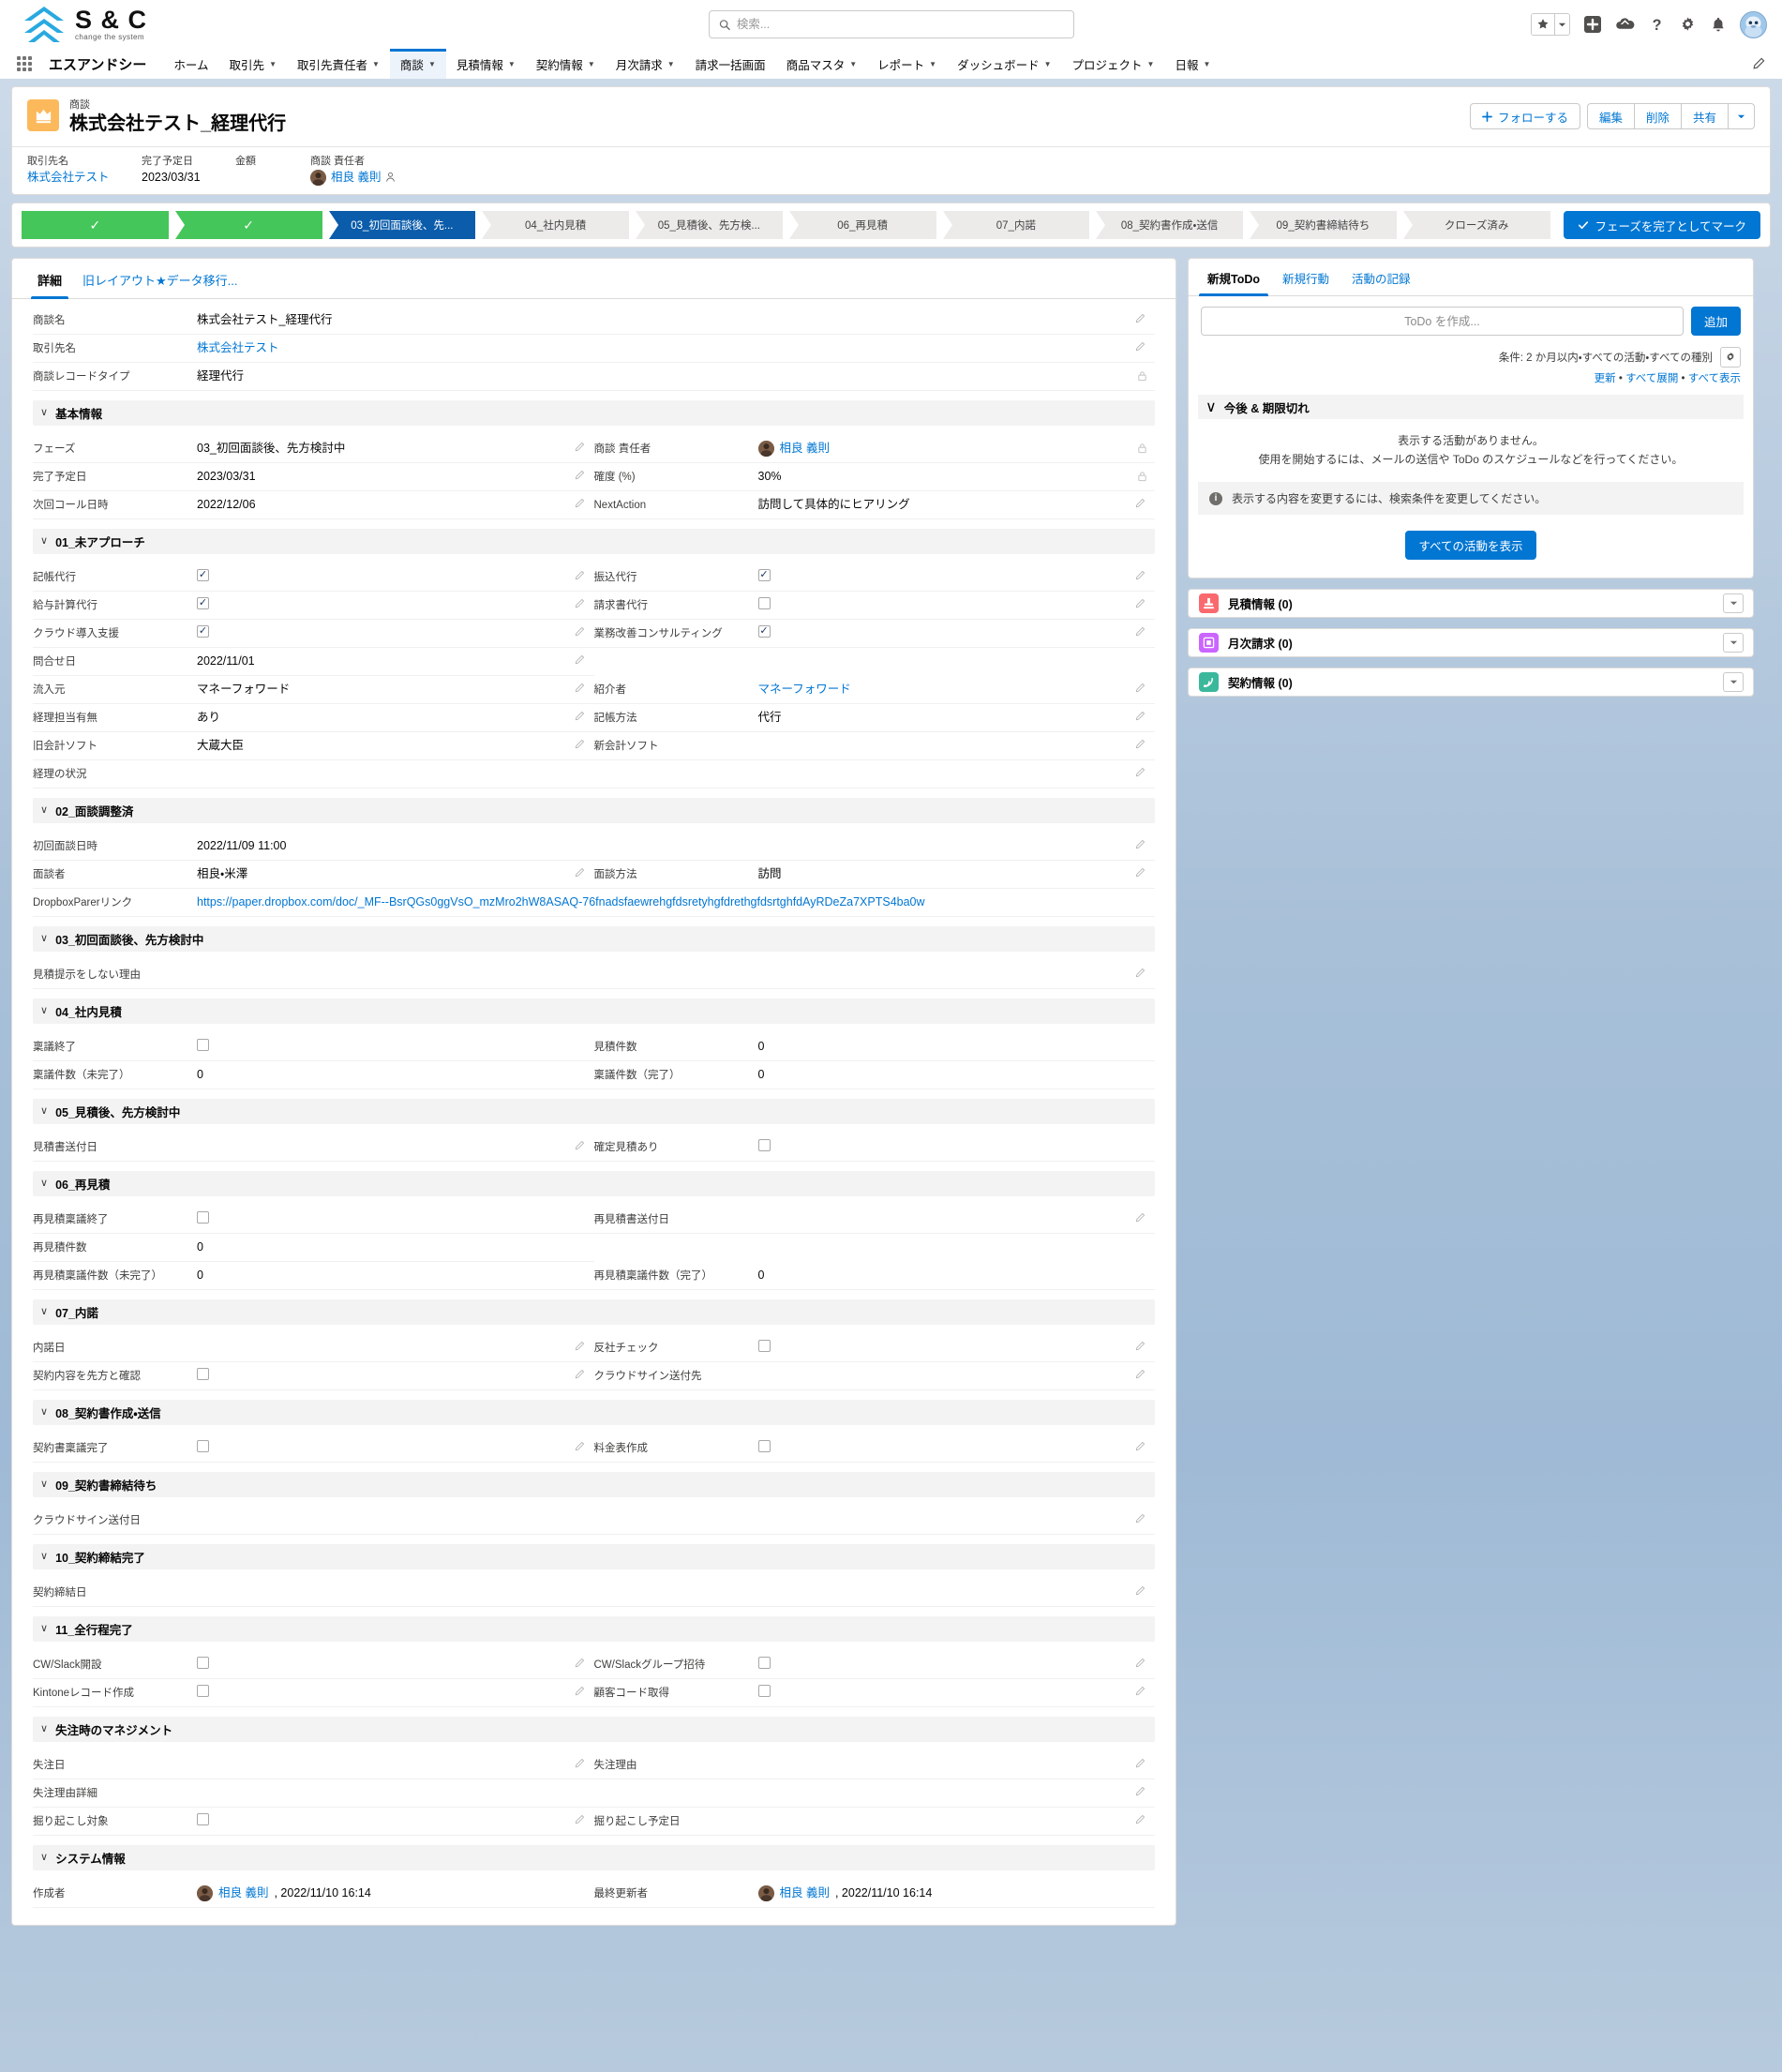 Image resolution: width=1782 pixels, height=2072 pixels. I want to click on section-header-7: ∨ 06_再見積, so click(594, 1183).